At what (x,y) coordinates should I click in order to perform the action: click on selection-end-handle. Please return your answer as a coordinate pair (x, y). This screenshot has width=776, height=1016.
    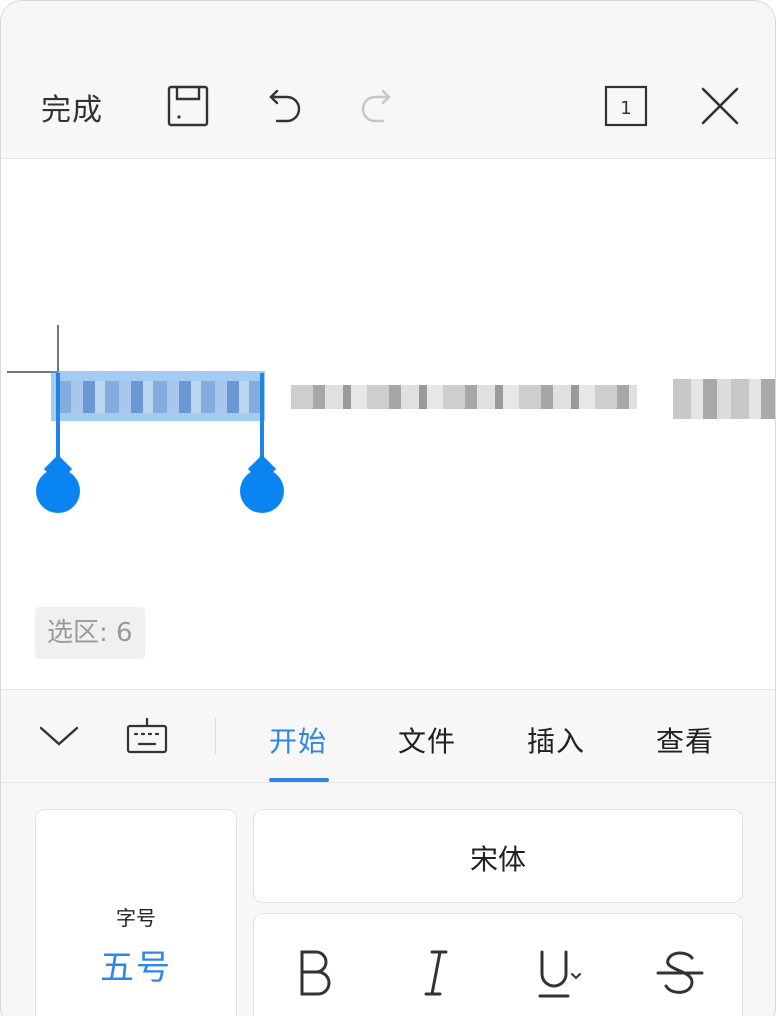
    Looking at the image, I should click on (262, 491).